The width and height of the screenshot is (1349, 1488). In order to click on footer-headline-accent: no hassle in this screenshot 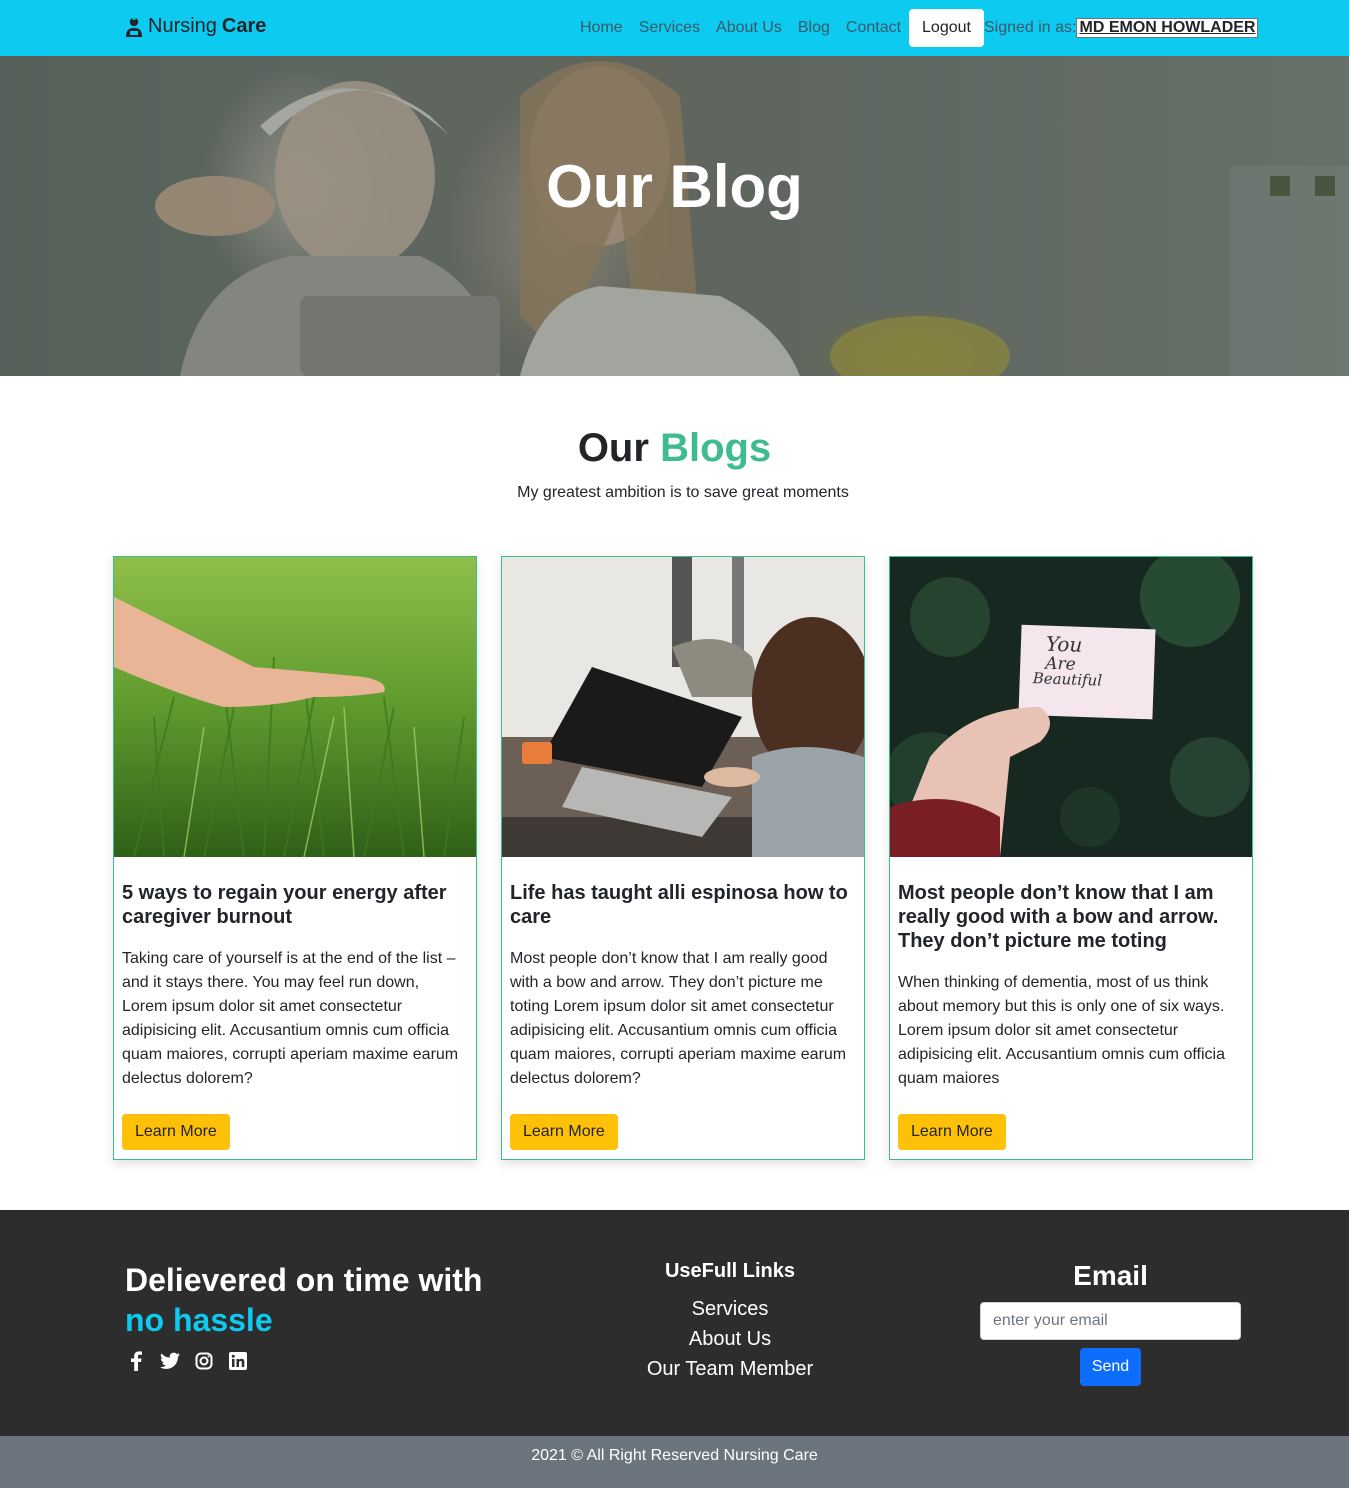, I will do `click(199, 1320)`.